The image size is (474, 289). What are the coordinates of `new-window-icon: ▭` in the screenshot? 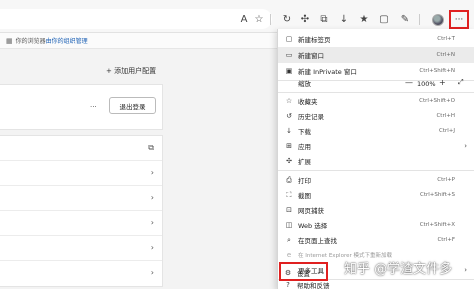 It's located at (289, 55).